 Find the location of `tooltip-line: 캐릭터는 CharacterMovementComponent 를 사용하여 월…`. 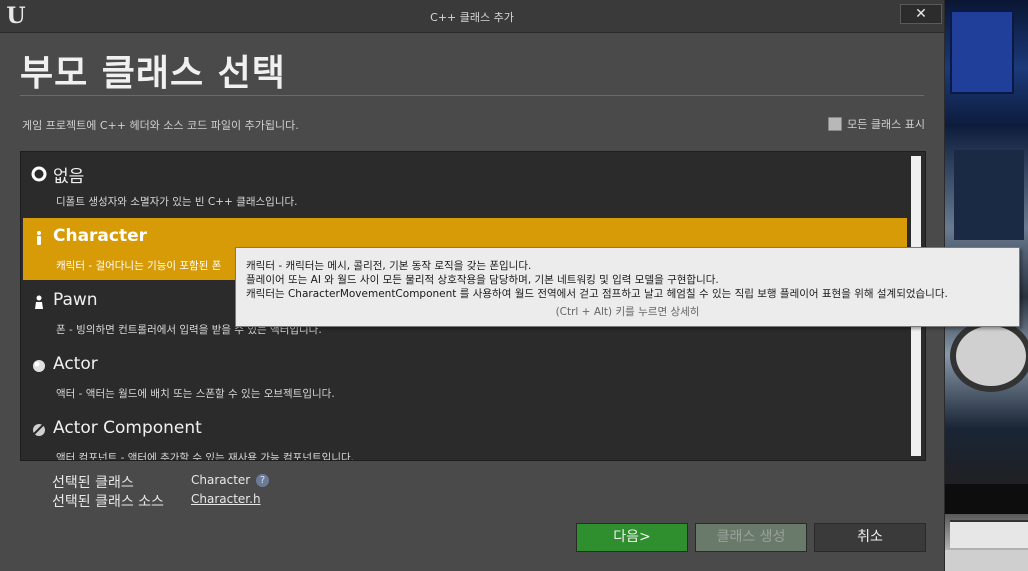

tooltip-line: 캐릭터는 CharacterMovementComponent 를 사용하여 월… is located at coordinates (597, 294).